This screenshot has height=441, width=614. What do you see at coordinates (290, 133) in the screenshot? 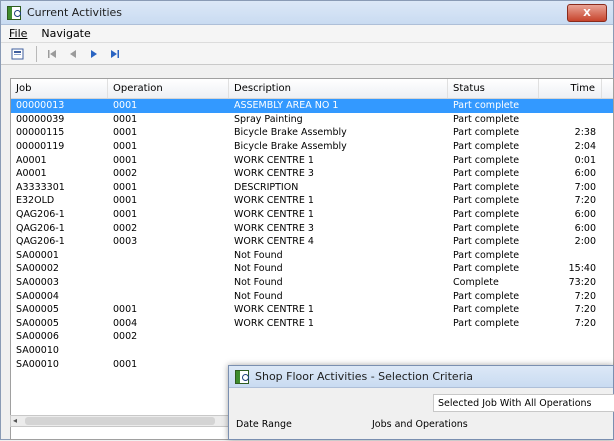
I see `cell-description: Bicycle Brake Assembly` at bounding box center [290, 133].